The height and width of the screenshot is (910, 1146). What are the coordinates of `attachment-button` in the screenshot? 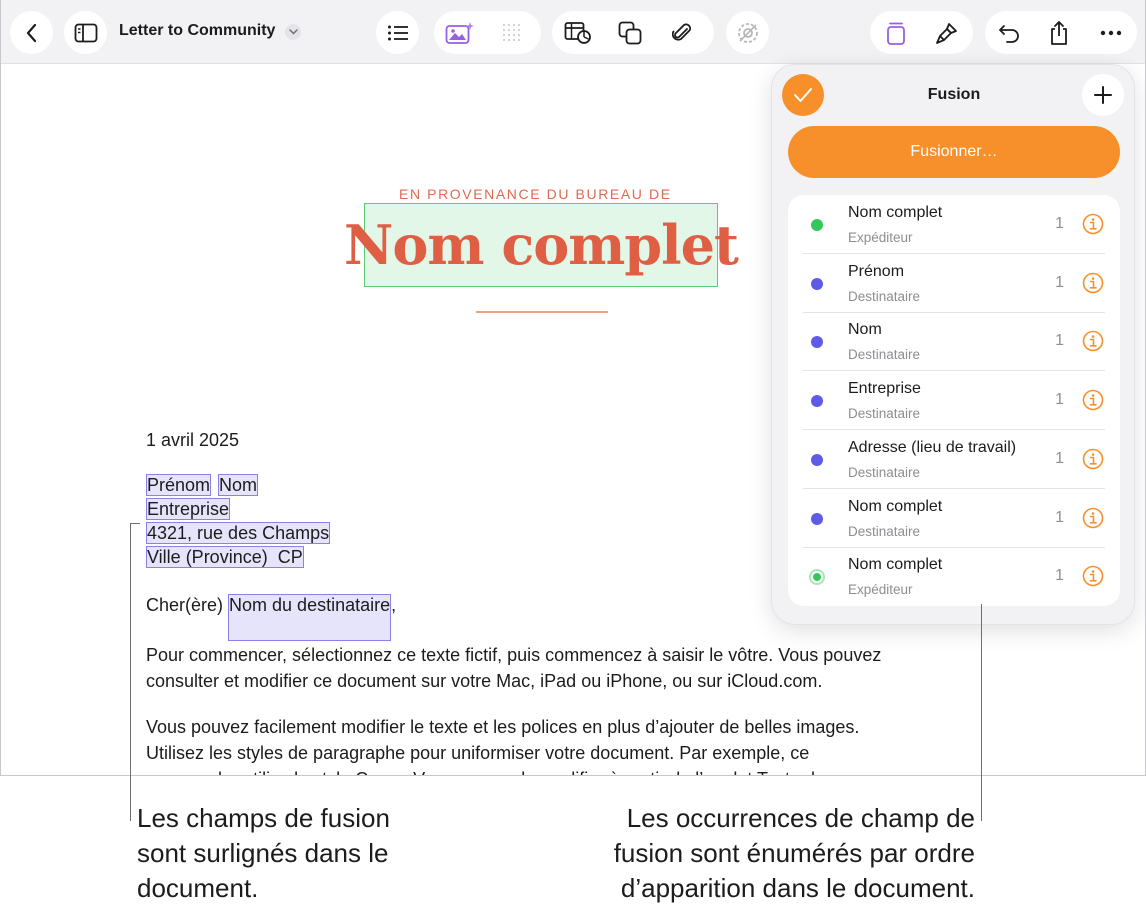 It's located at (682, 32).